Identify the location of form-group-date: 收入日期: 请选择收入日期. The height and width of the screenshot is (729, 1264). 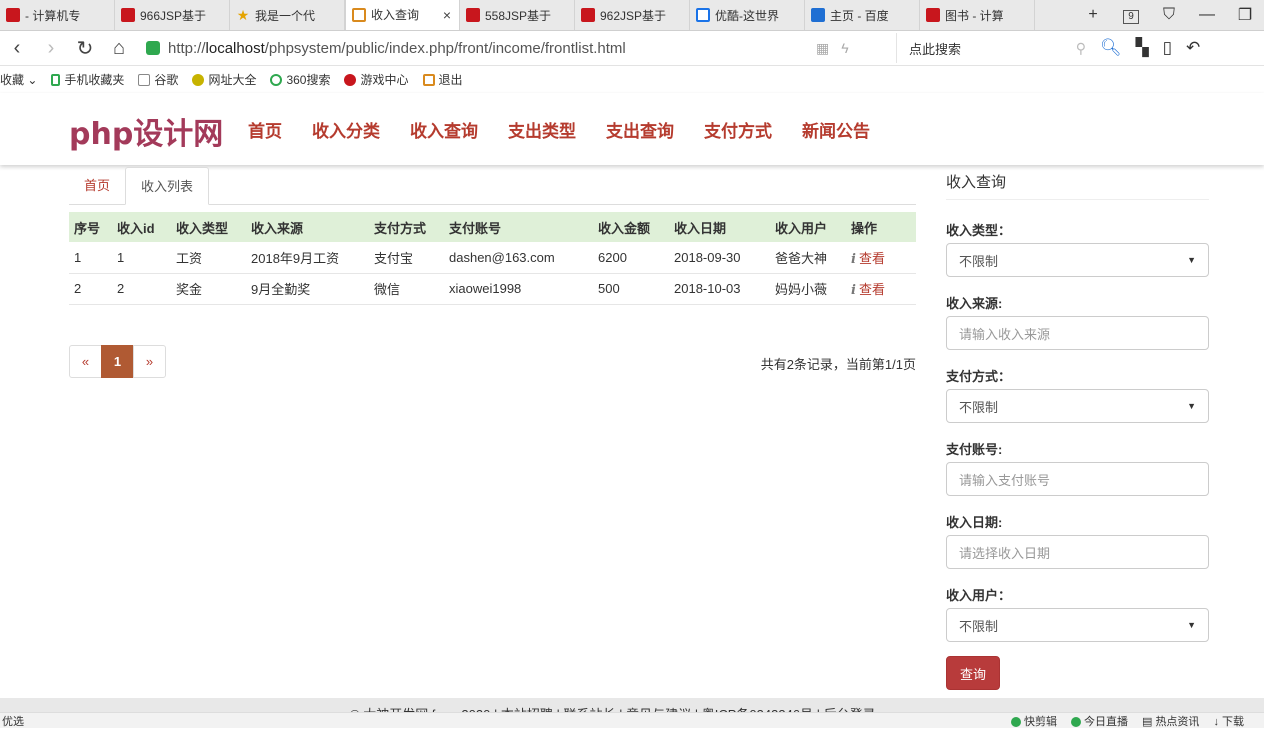
(1077, 539).